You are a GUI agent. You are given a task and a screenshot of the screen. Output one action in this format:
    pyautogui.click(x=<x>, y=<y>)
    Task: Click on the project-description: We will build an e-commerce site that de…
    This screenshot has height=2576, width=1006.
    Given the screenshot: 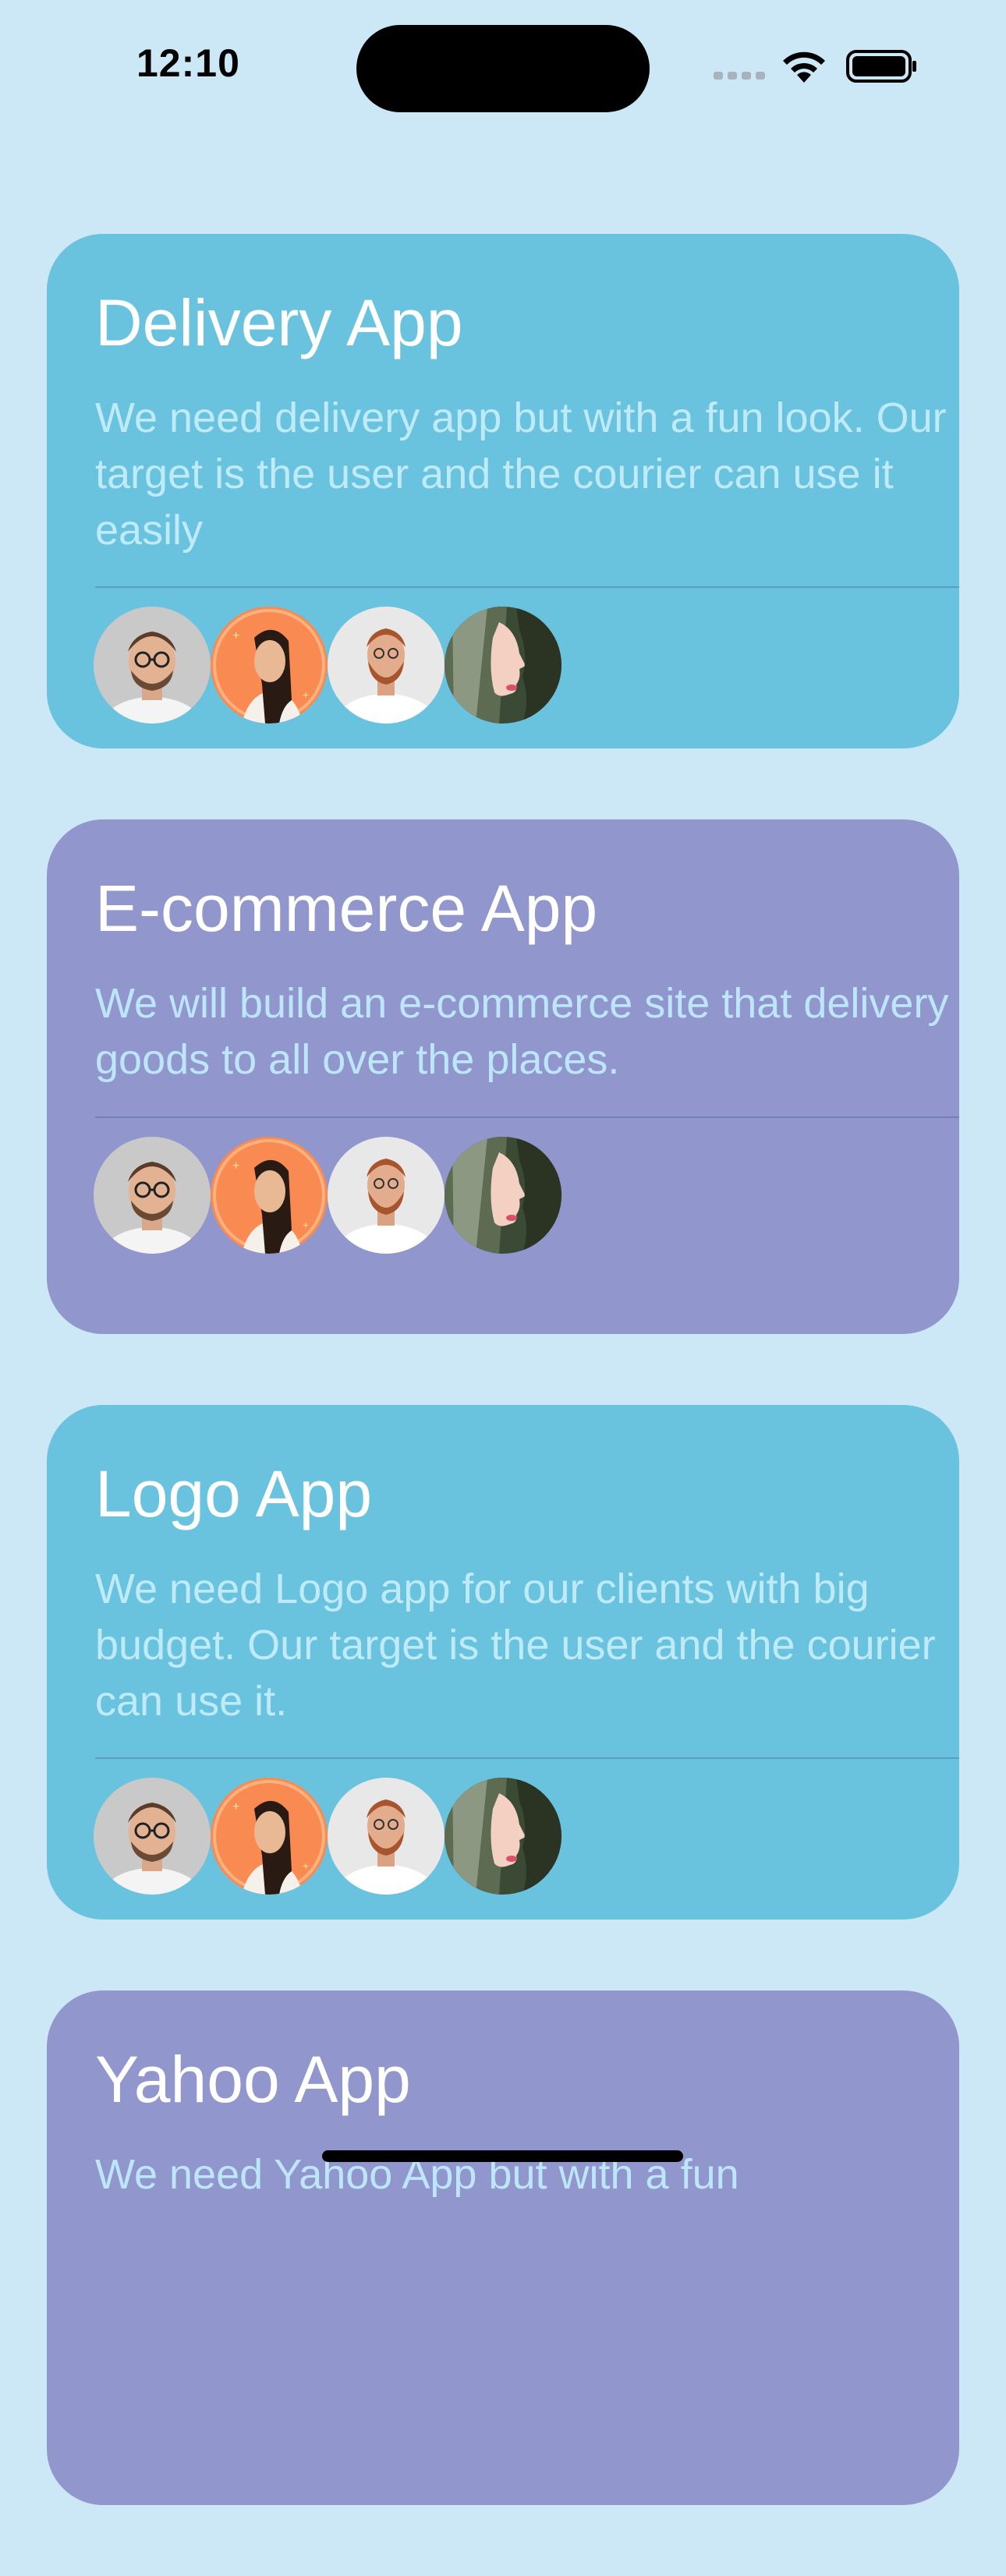 What is the action you would take?
    pyautogui.click(x=522, y=1031)
    